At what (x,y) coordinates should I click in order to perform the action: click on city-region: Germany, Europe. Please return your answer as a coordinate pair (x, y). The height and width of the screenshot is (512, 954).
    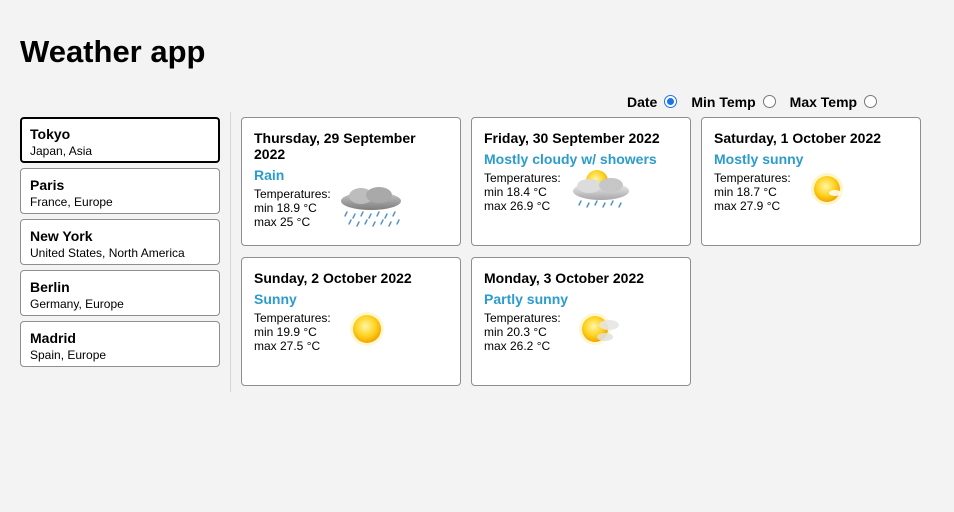
    Looking at the image, I should click on (77, 304).